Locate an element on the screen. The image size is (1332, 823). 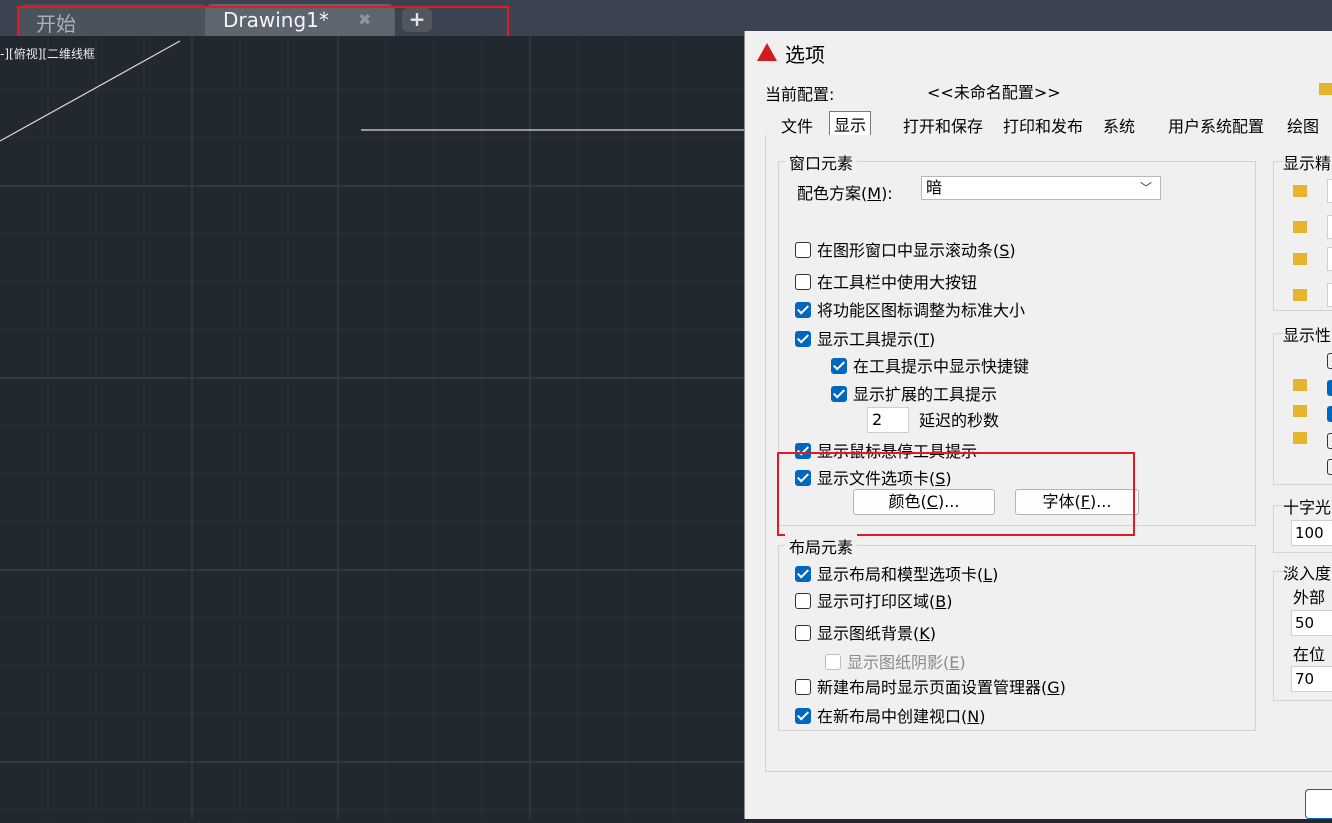
tab-plot-publish: 打印和发布 is located at coordinates (1043, 124).